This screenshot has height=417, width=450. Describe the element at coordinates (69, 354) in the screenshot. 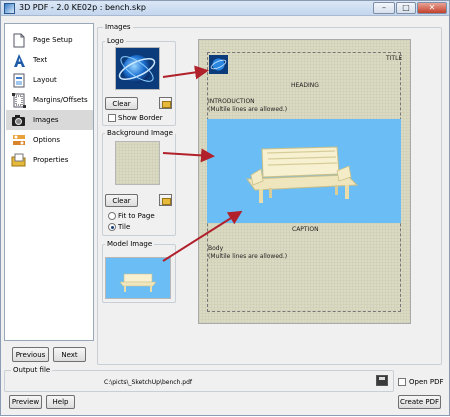

I see `next-button: Next` at that location.